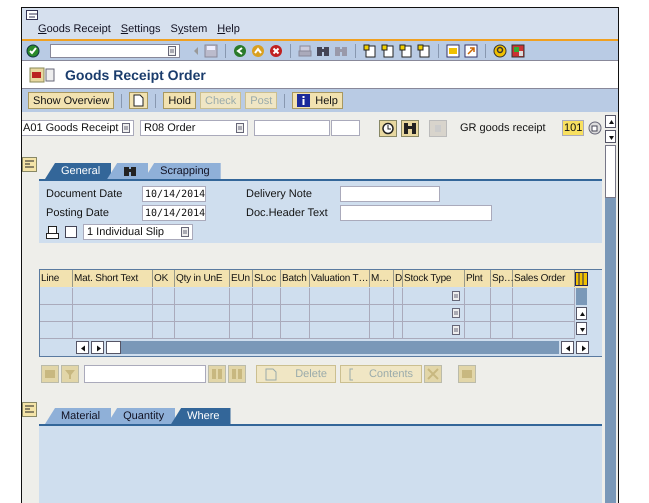  What do you see at coordinates (202, 278) in the screenshot?
I see `column-header: Qty in UnE` at bounding box center [202, 278].